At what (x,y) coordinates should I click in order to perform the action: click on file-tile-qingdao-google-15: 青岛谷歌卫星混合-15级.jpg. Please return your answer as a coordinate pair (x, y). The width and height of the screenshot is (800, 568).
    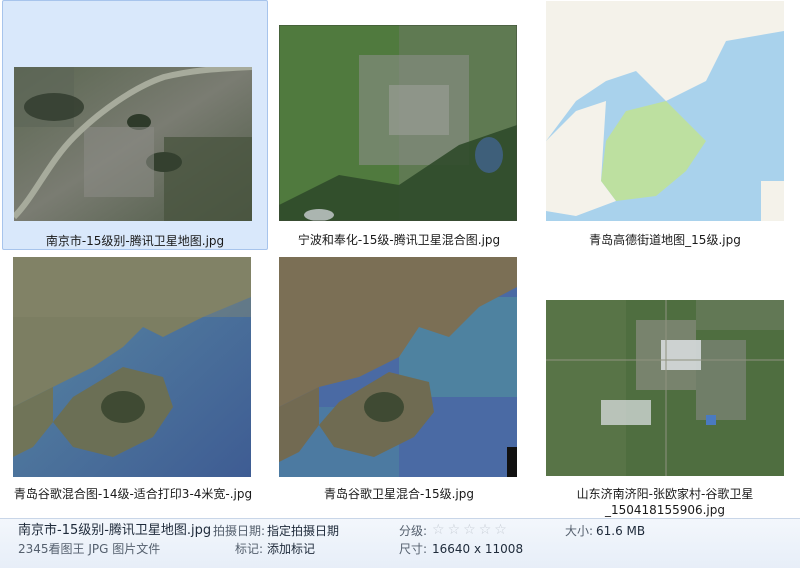
    Looking at the image, I should click on (399, 375).